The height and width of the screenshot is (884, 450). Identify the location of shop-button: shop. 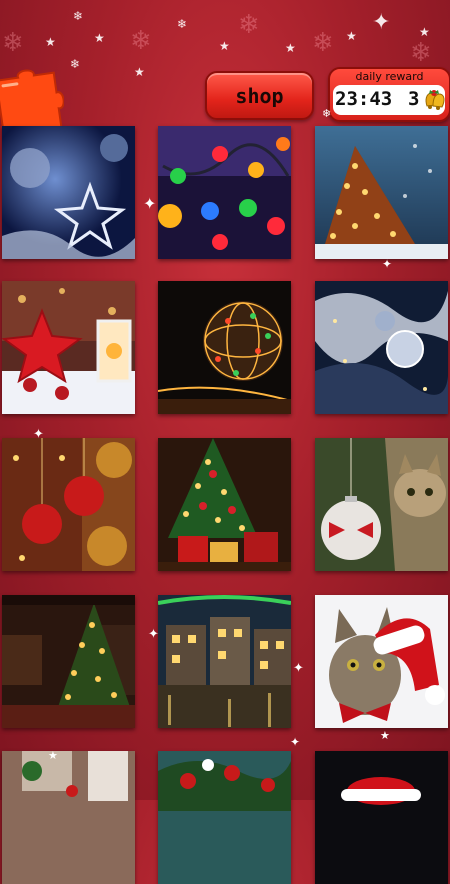
(259, 95).